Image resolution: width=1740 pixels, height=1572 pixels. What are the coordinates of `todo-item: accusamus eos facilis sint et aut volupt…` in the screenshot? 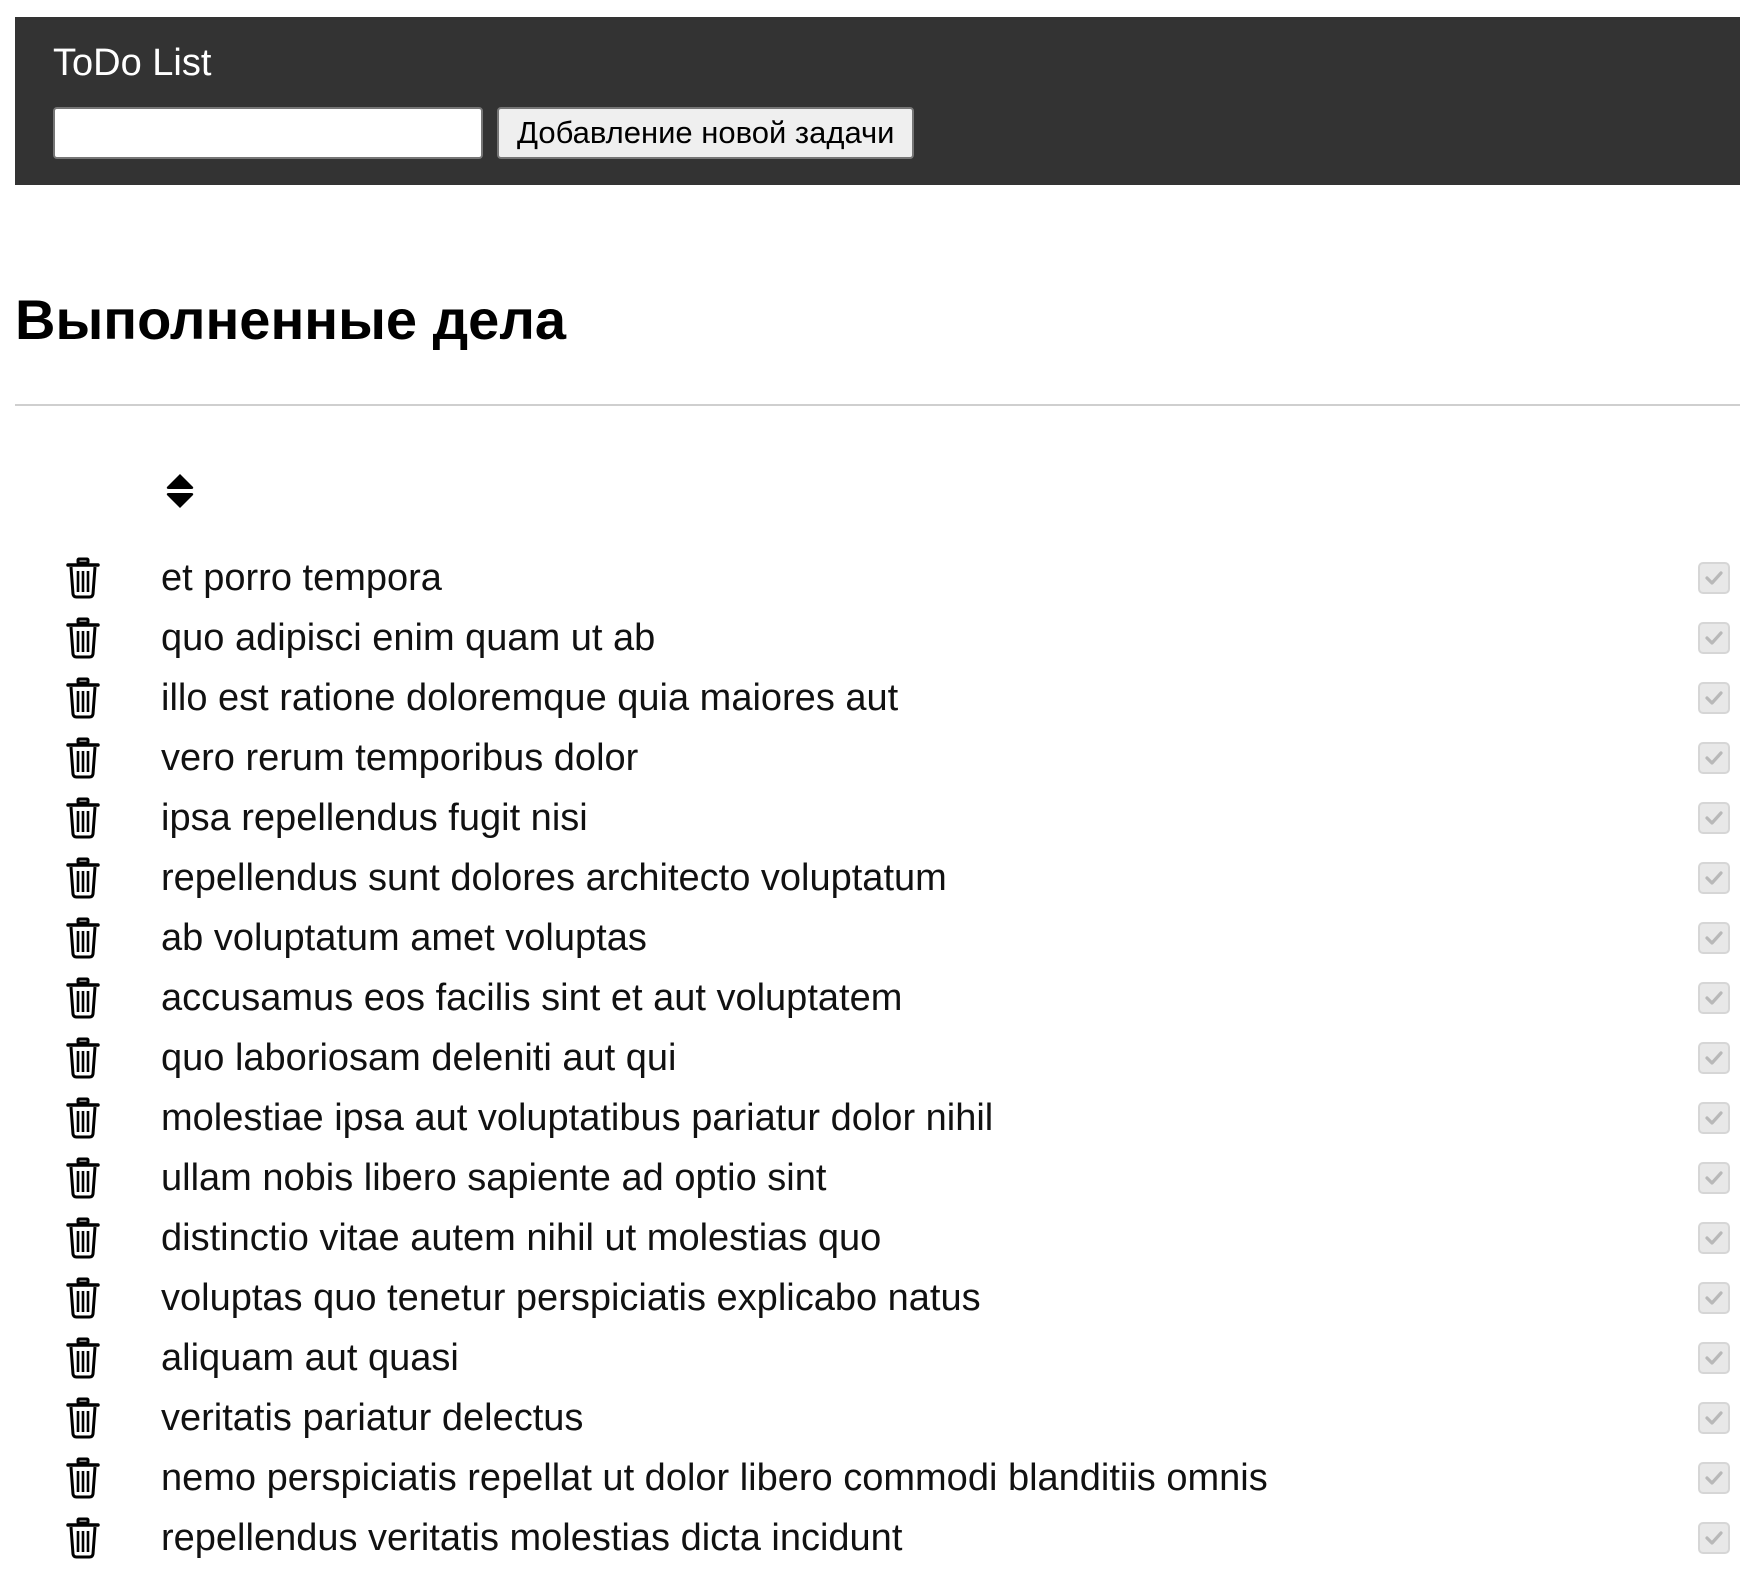 It's located at (877, 998).